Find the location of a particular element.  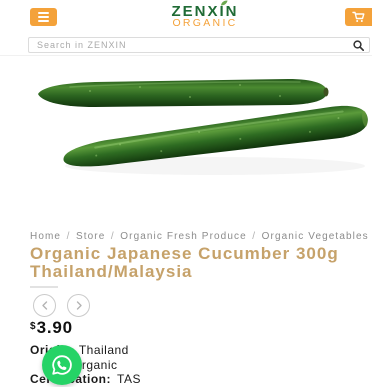

breadcrumb-home-link: Home is located at coordinates (45, 236).